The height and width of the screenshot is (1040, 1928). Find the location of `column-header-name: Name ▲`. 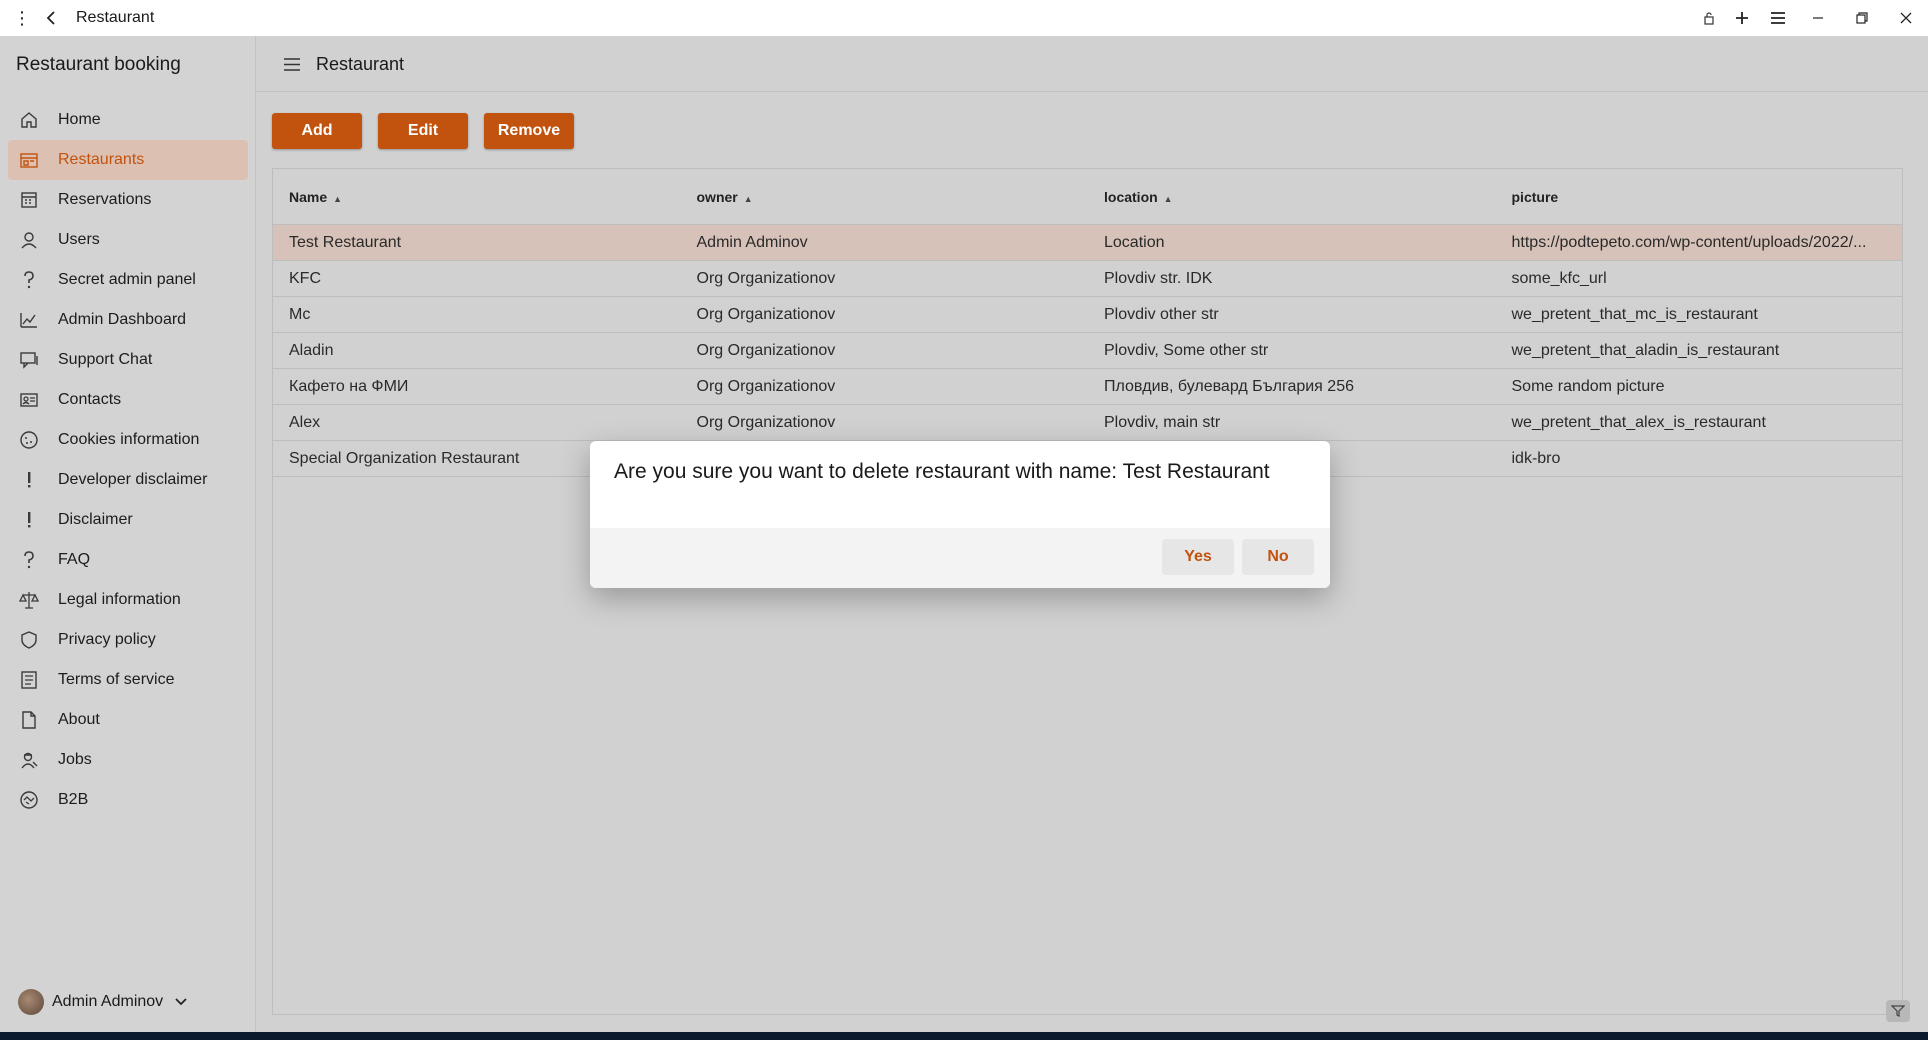

column-header-name: Name ▲ is located at coordinates (477, 197).